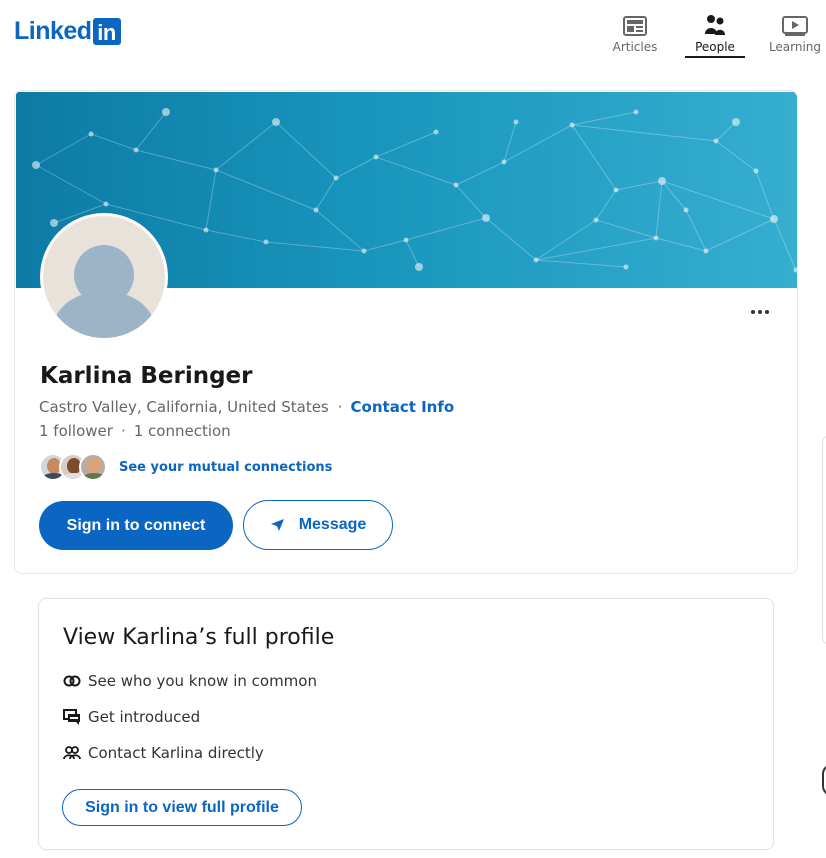 Image resolution: width=826 pixels, height=858 pixels. I want to click on ellipsis-icon, so click(753, 312).